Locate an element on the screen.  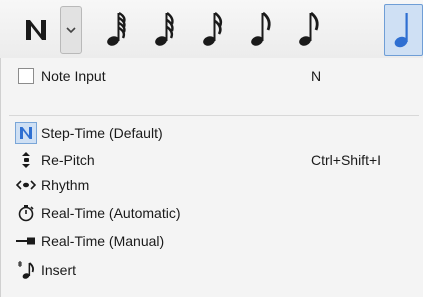
rhythm-icon is located at coordinates (26, 185).